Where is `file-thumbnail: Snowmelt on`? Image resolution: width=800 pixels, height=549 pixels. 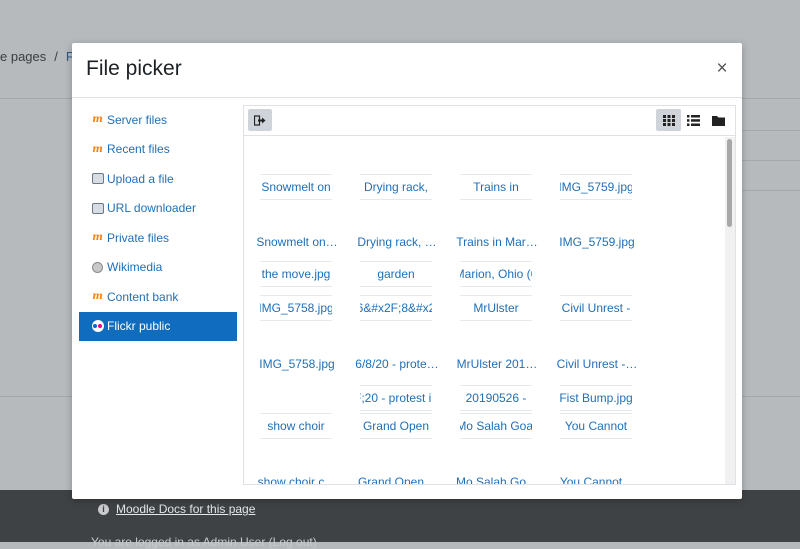
file-thumbnail: Snowmelt on is located at coordinates (296, 187).